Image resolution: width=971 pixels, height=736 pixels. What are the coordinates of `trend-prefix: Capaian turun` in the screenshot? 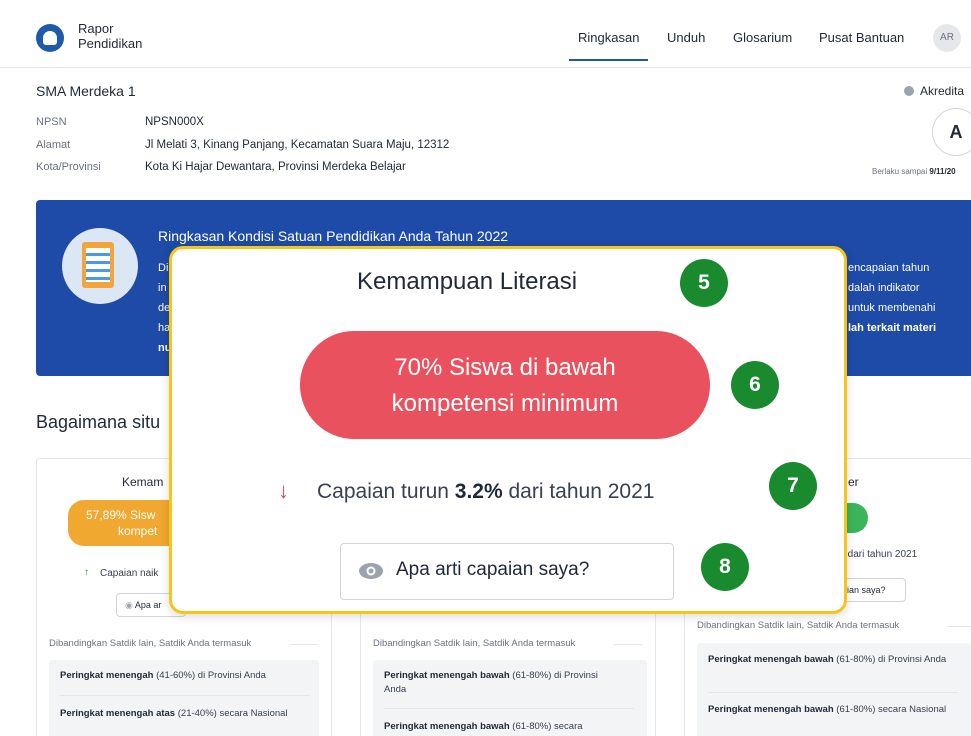 It's located at (386, 491).